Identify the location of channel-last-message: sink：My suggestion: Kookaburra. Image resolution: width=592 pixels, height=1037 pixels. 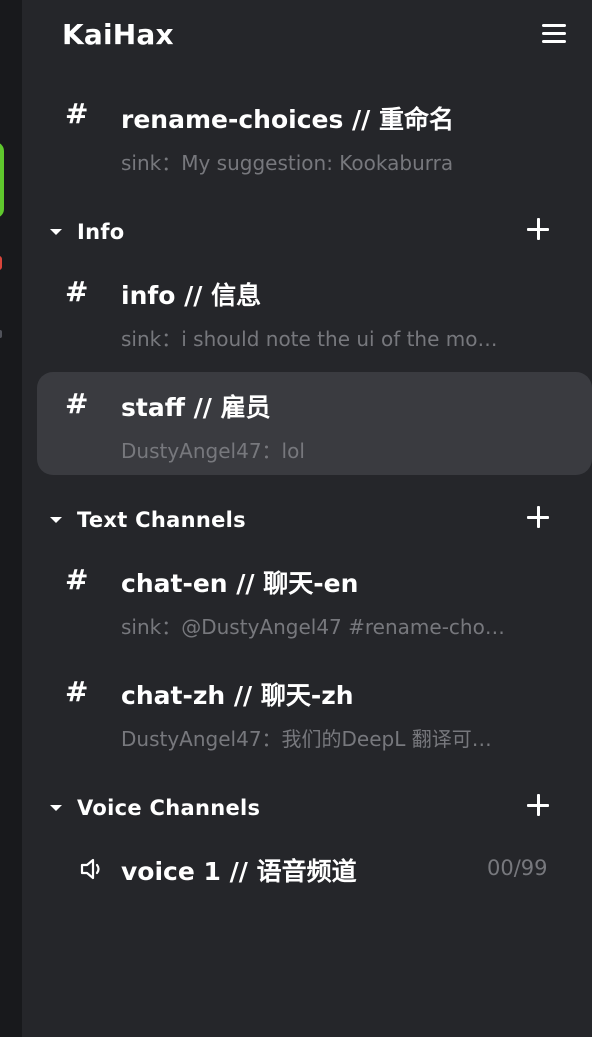
(287, 163).